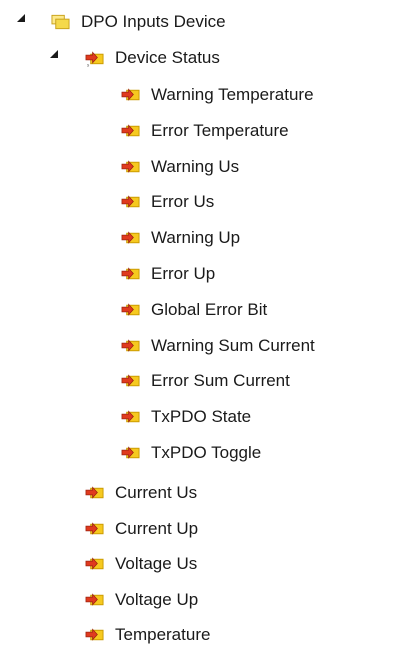  Describe the element at coordinates (233, 345) in the screenshot. I see `tree-node-label: Warning Sum Current` at that location.